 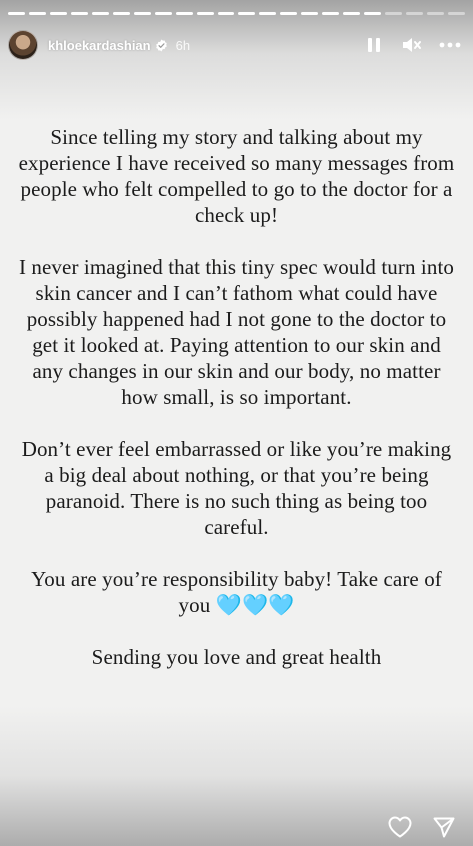 I want to click on story-paragraph-5: Sending you love and great health, so click(x=236, y=657).